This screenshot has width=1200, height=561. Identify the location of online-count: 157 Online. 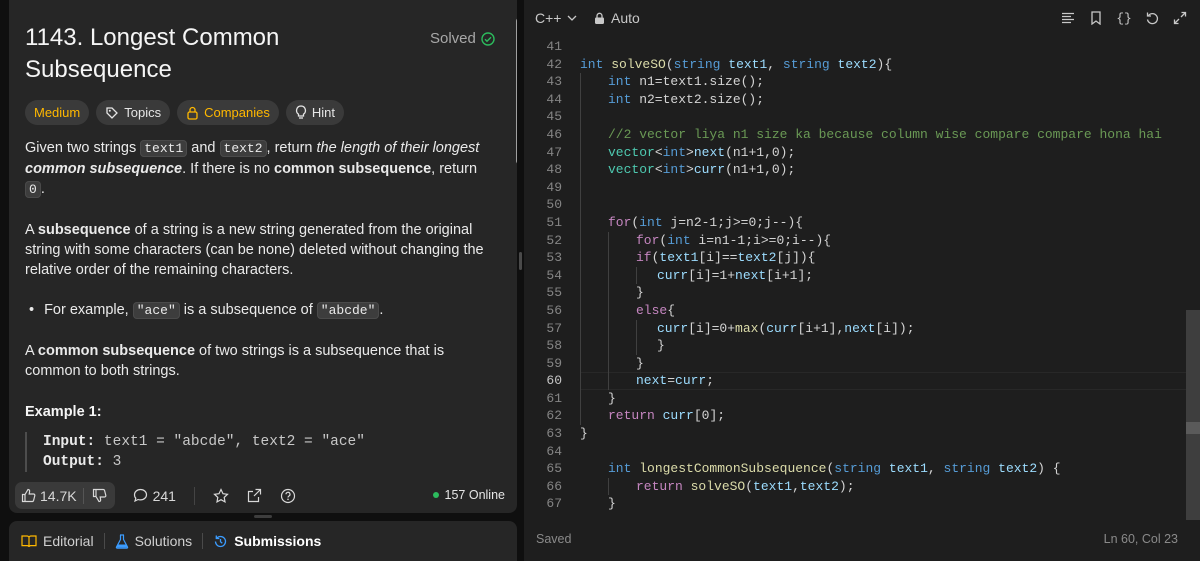
(474, 495).